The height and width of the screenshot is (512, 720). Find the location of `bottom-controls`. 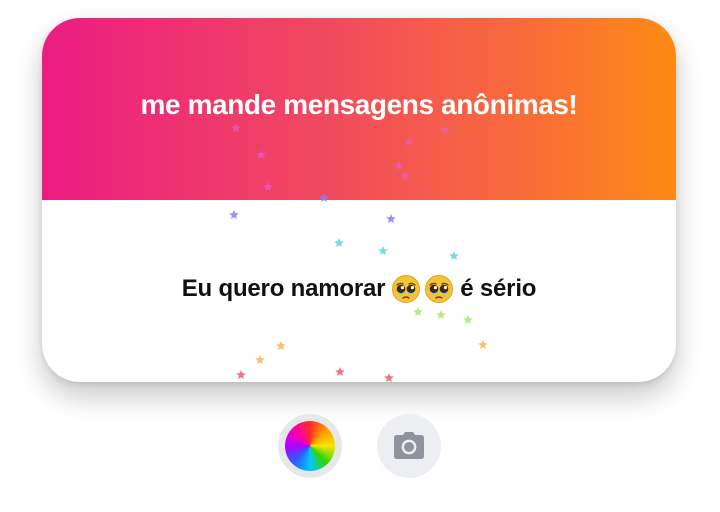

bottom-controls is located at coordinates (360, 446).